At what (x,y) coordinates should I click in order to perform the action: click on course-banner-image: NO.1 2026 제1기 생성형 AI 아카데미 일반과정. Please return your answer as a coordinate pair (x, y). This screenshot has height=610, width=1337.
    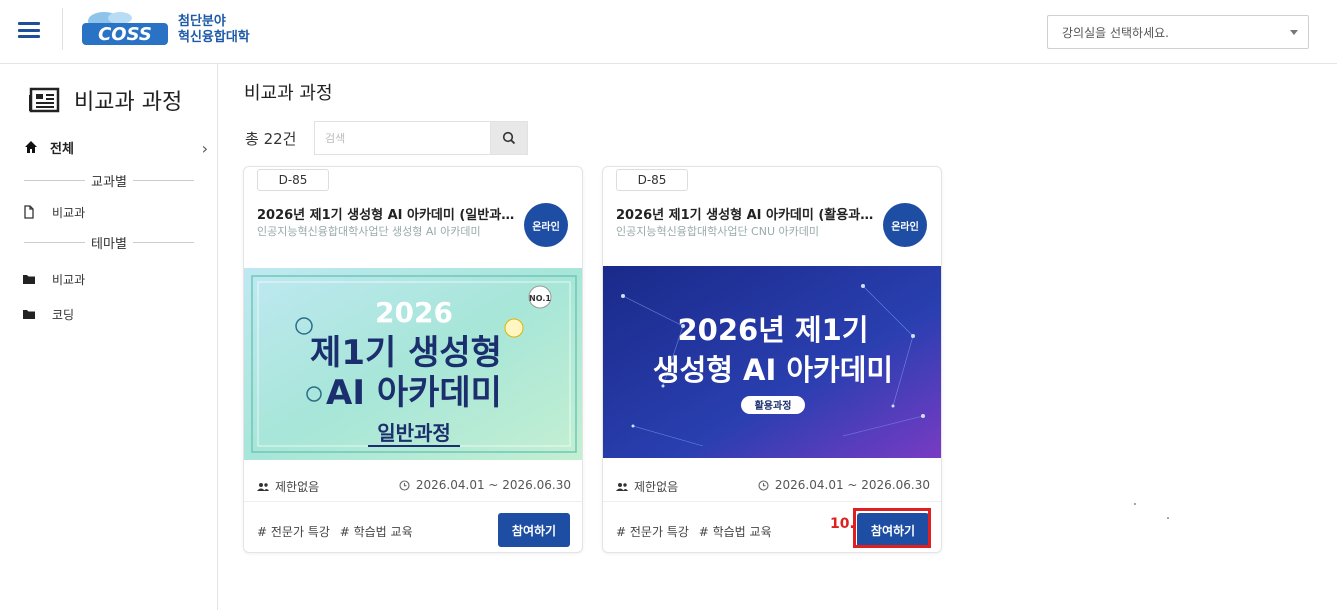
    Looking at the image, I should click on (413, 364).